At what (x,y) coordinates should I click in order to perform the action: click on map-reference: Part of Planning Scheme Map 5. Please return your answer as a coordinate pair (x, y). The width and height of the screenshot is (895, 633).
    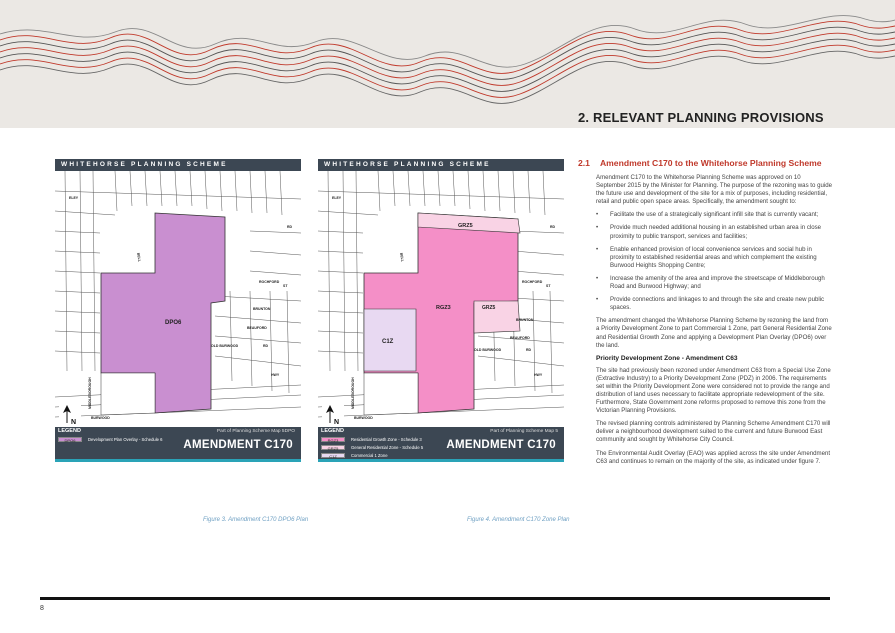
    Looking at the image, I should click on (524, 431).